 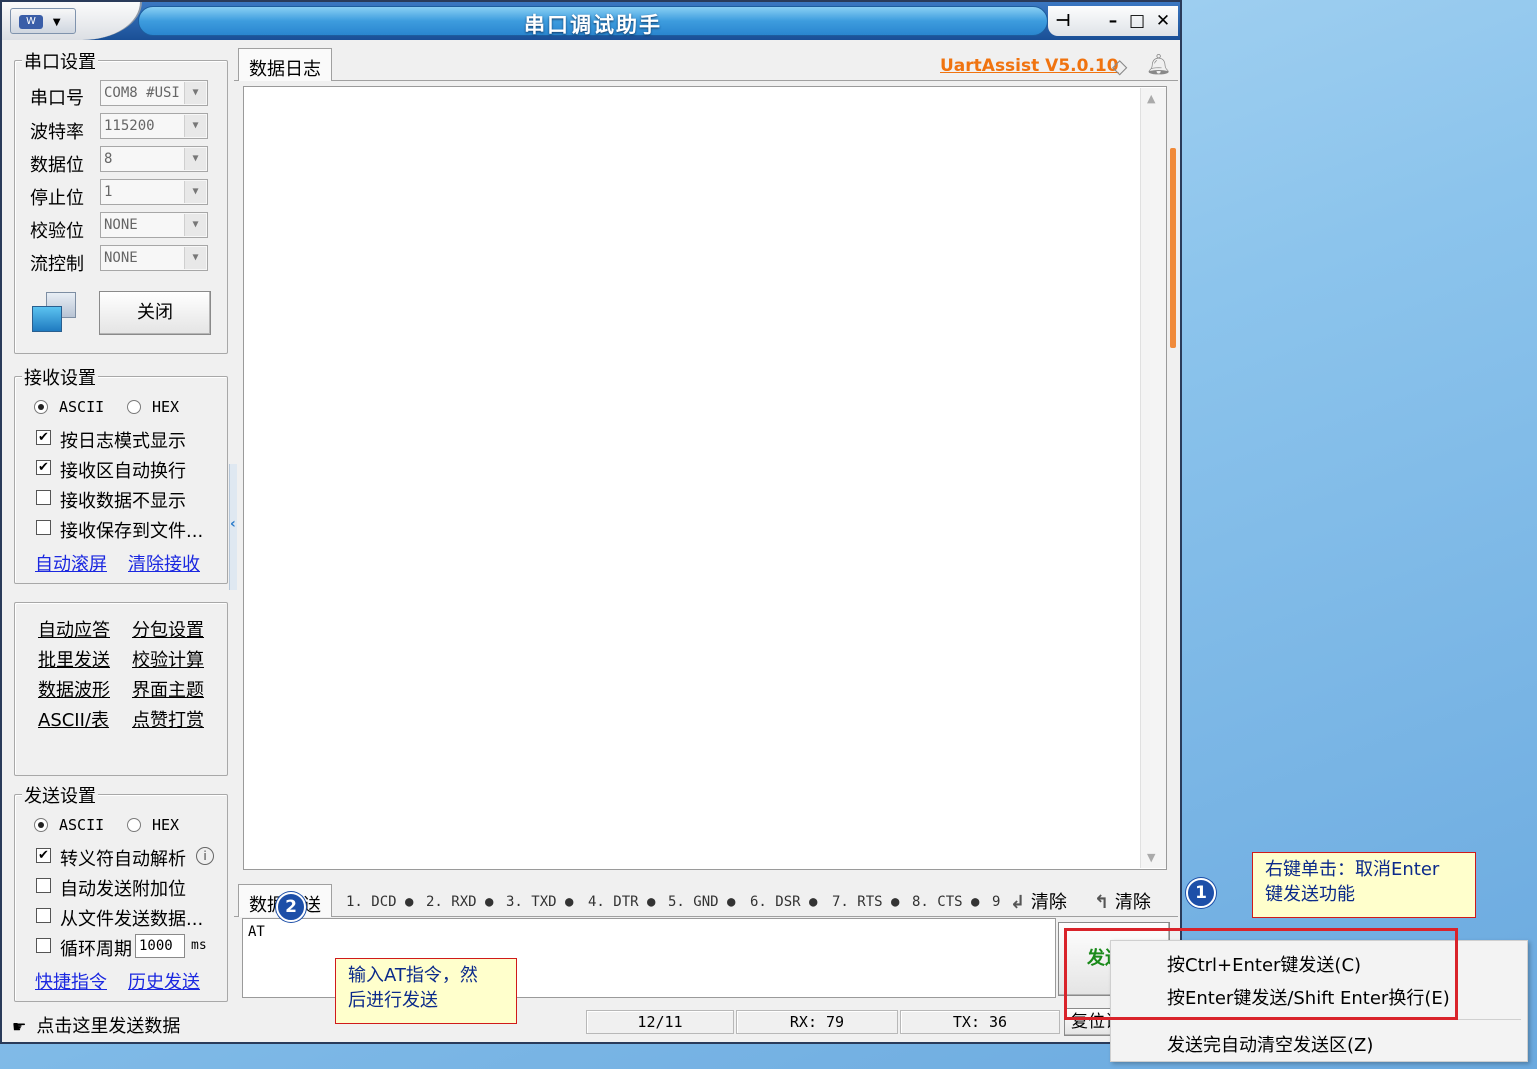 What do you see at coordinates (60, 377) in the screenshot?
I see `receive-settings-title: 接收设置` at bounding box center [60, 377].